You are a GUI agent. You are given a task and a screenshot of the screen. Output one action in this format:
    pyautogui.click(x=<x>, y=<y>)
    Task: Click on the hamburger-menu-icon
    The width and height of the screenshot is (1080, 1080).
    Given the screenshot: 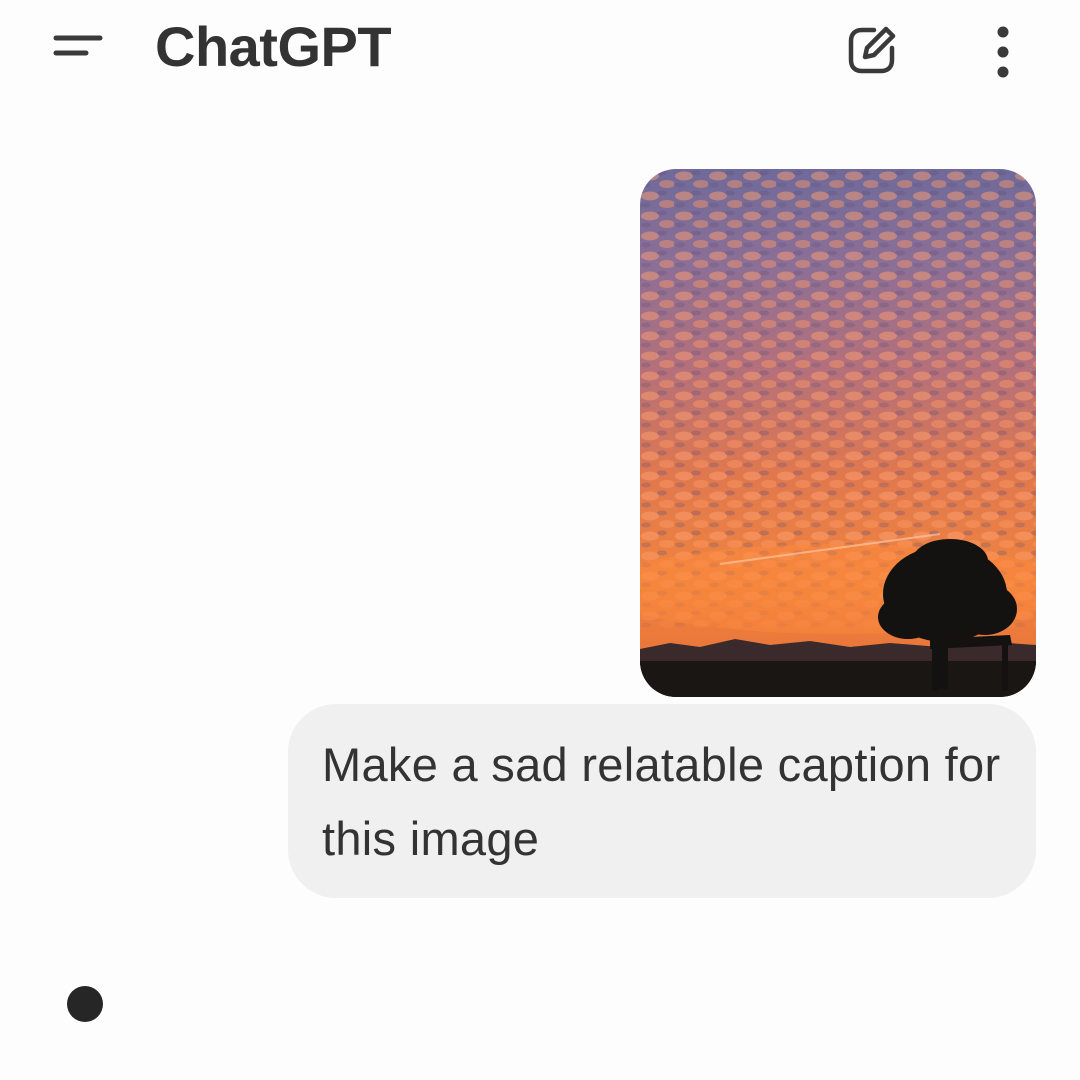 What is the action you would take?
    pyautogui.click(x=78, y=45)
    